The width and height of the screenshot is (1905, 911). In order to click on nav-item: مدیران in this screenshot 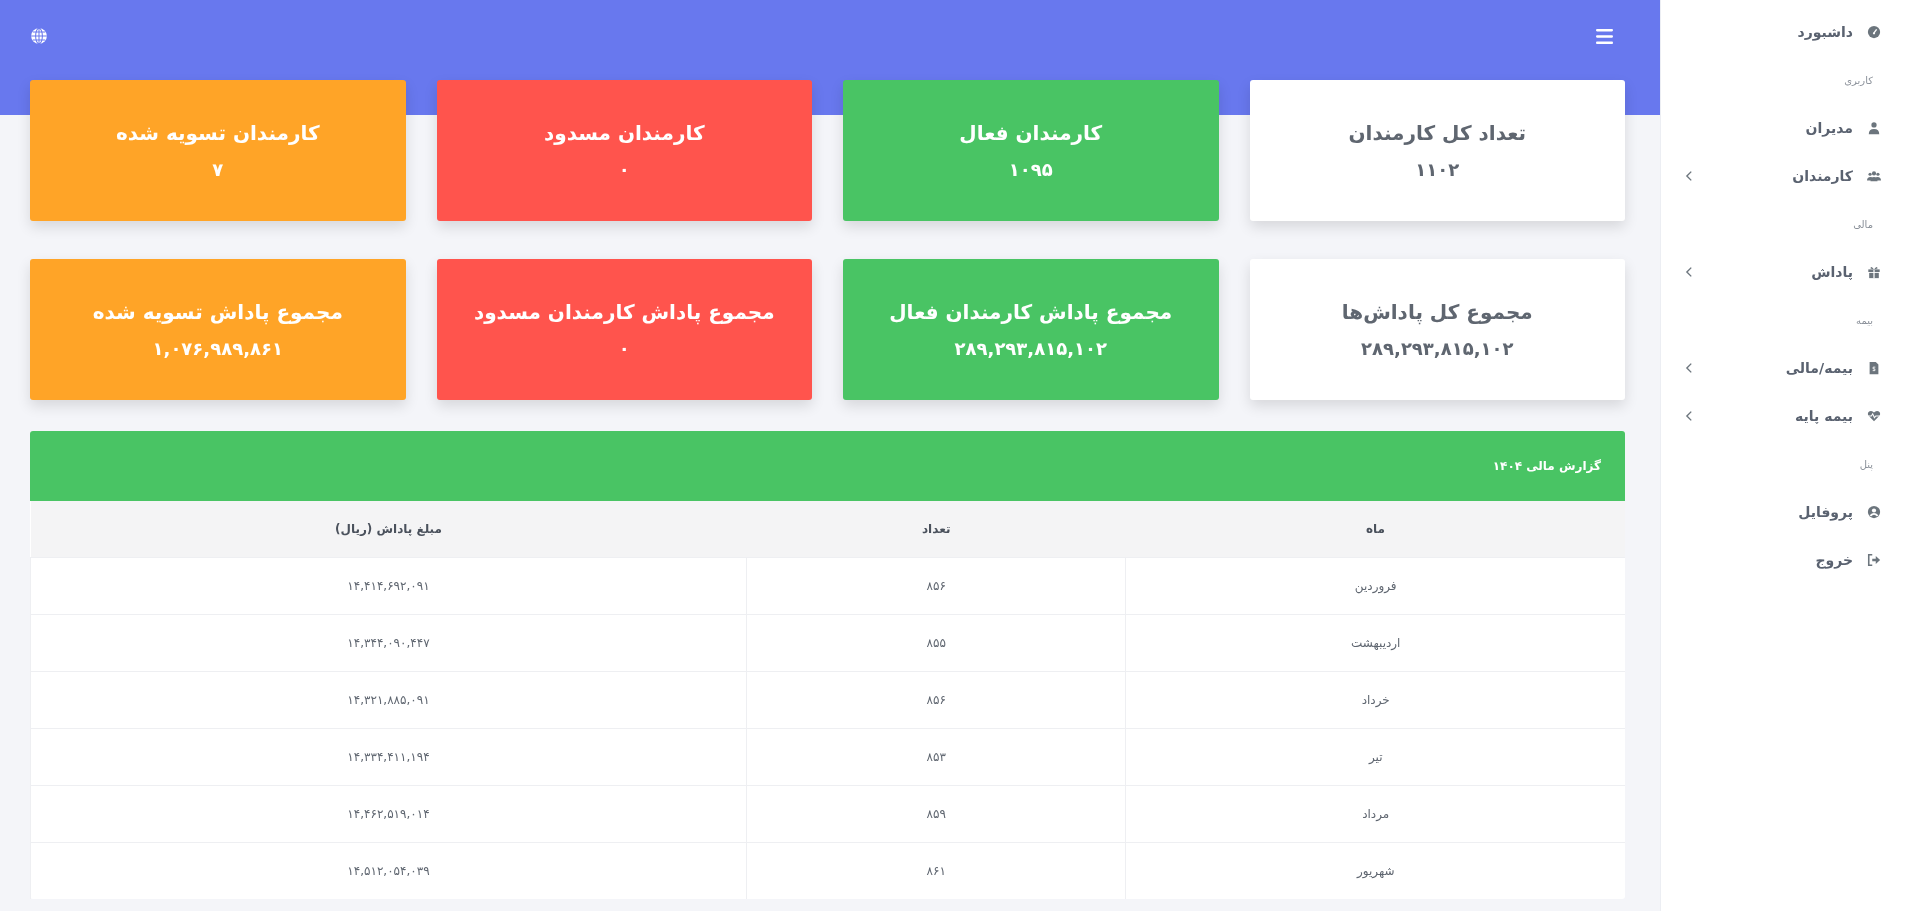, I will do `click(1783, 128)`.